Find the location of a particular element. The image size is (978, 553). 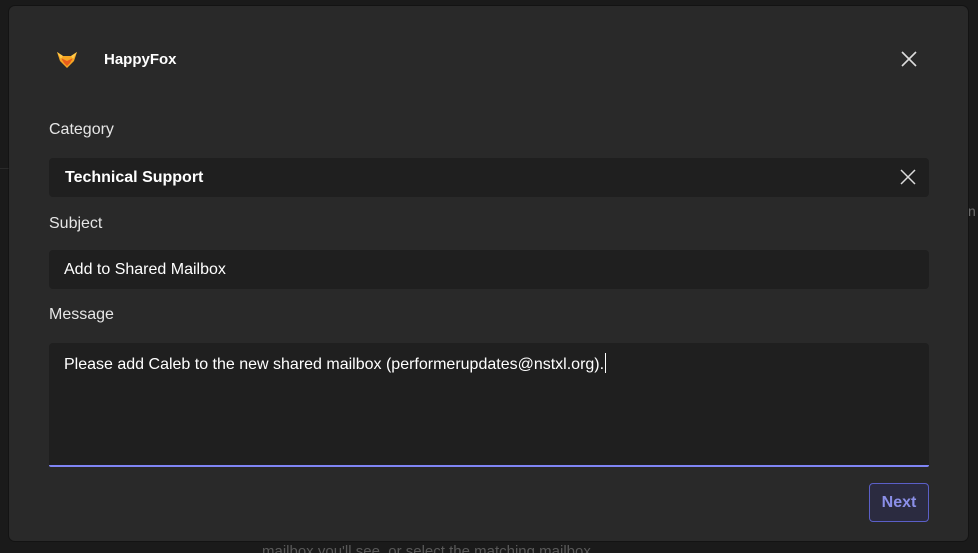

category-select: Technical Support is located at coordinates (489, 177).